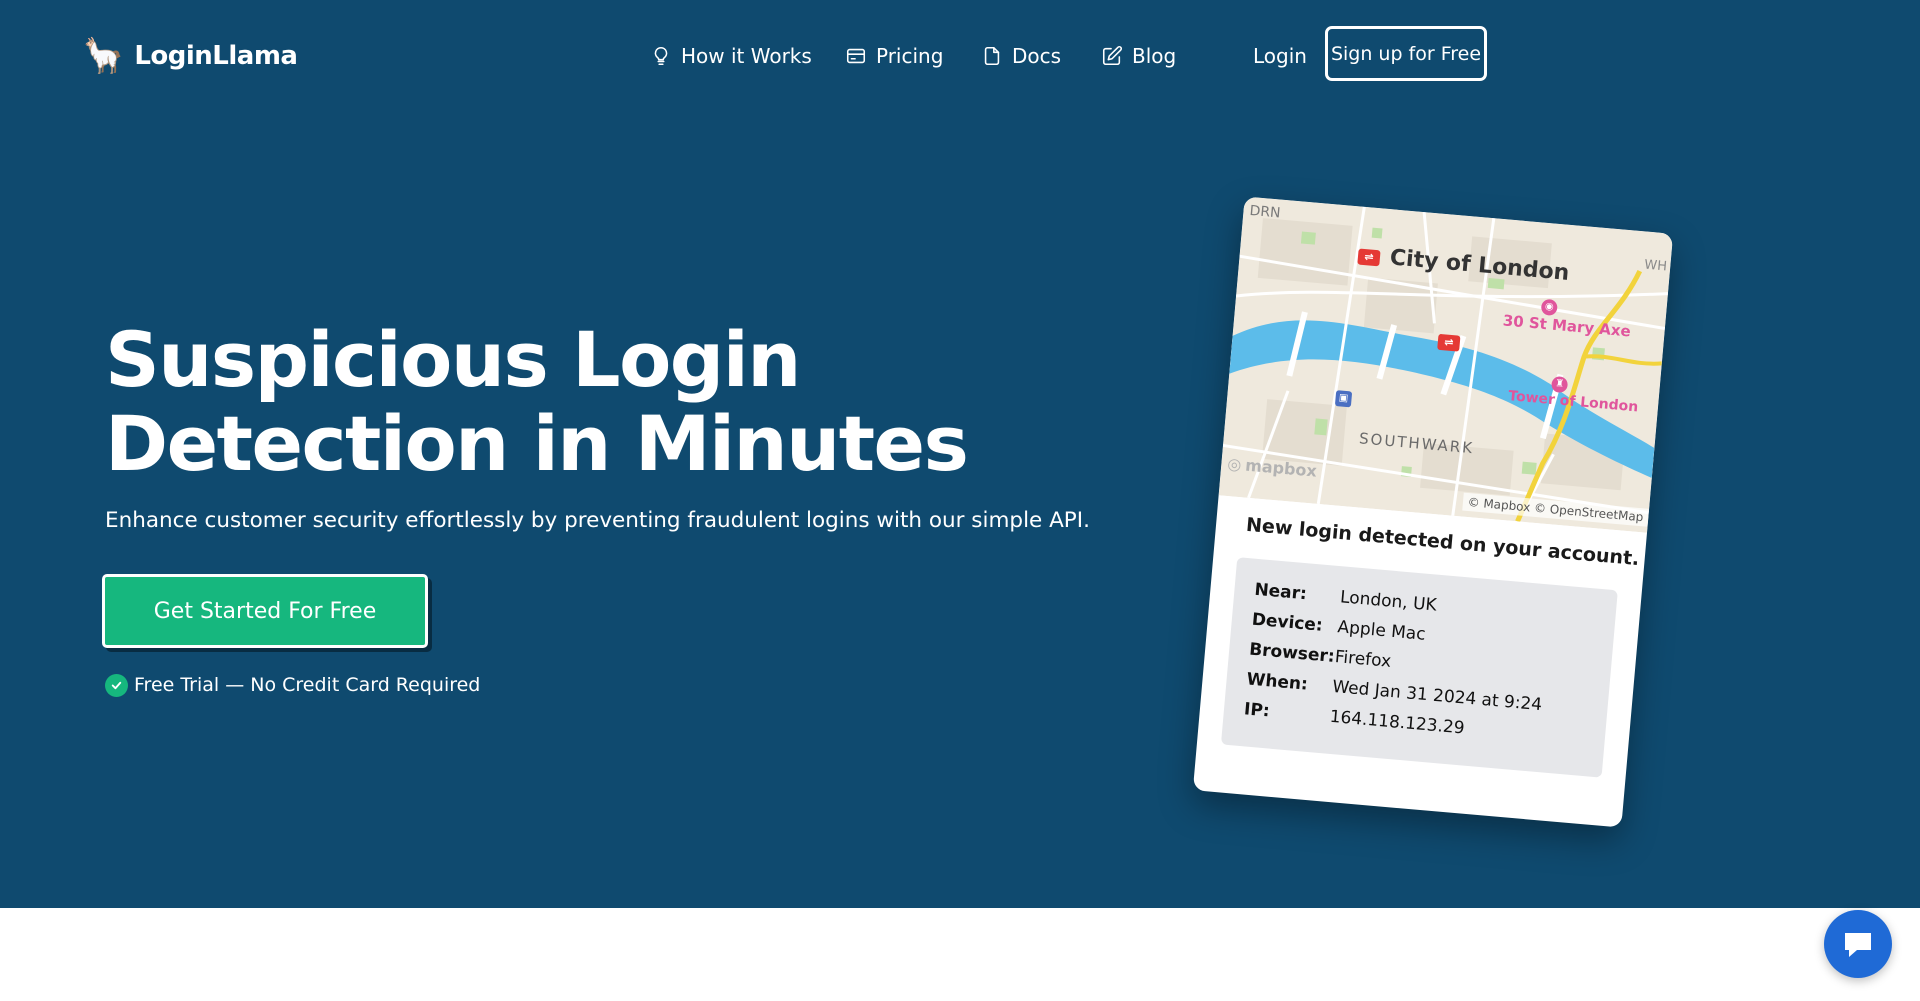  Describe the element at coordinates (216, 56) in the screenshot. I see `brand-name: LoginLlama` at that location.